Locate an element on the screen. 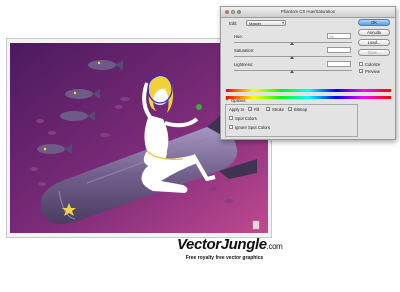  spot-colors-checkbox is located at coordinates (231, 118).